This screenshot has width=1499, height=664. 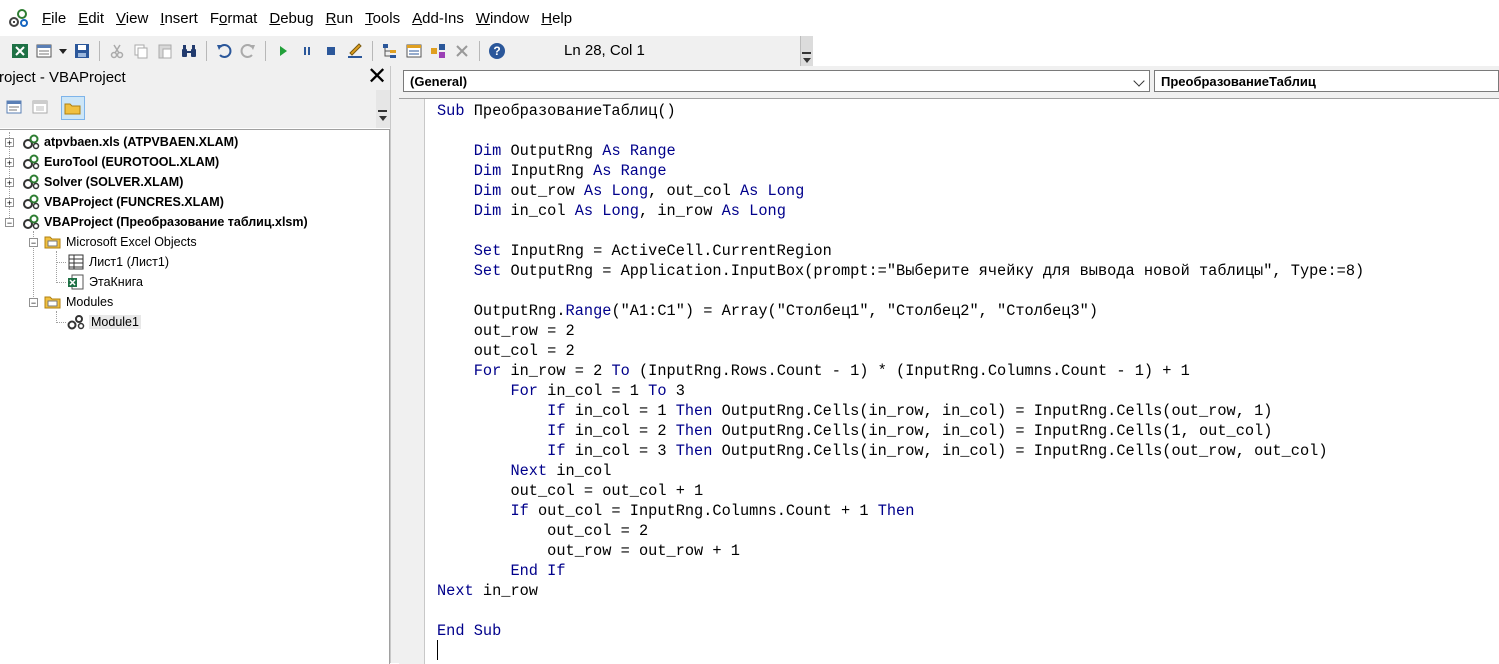 I want to click on copy-icon, so click(x=141, y=51).